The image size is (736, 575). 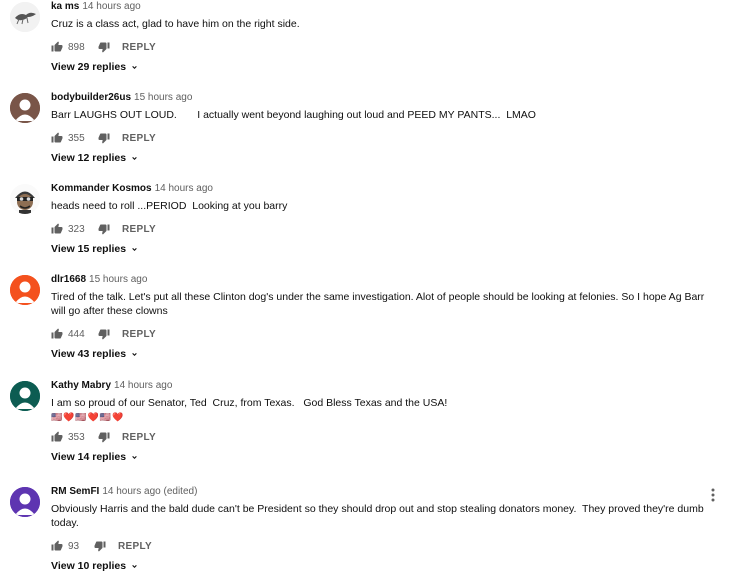 I want to click on view-replies-label: View 12 replies, so click(x=89, y=158).